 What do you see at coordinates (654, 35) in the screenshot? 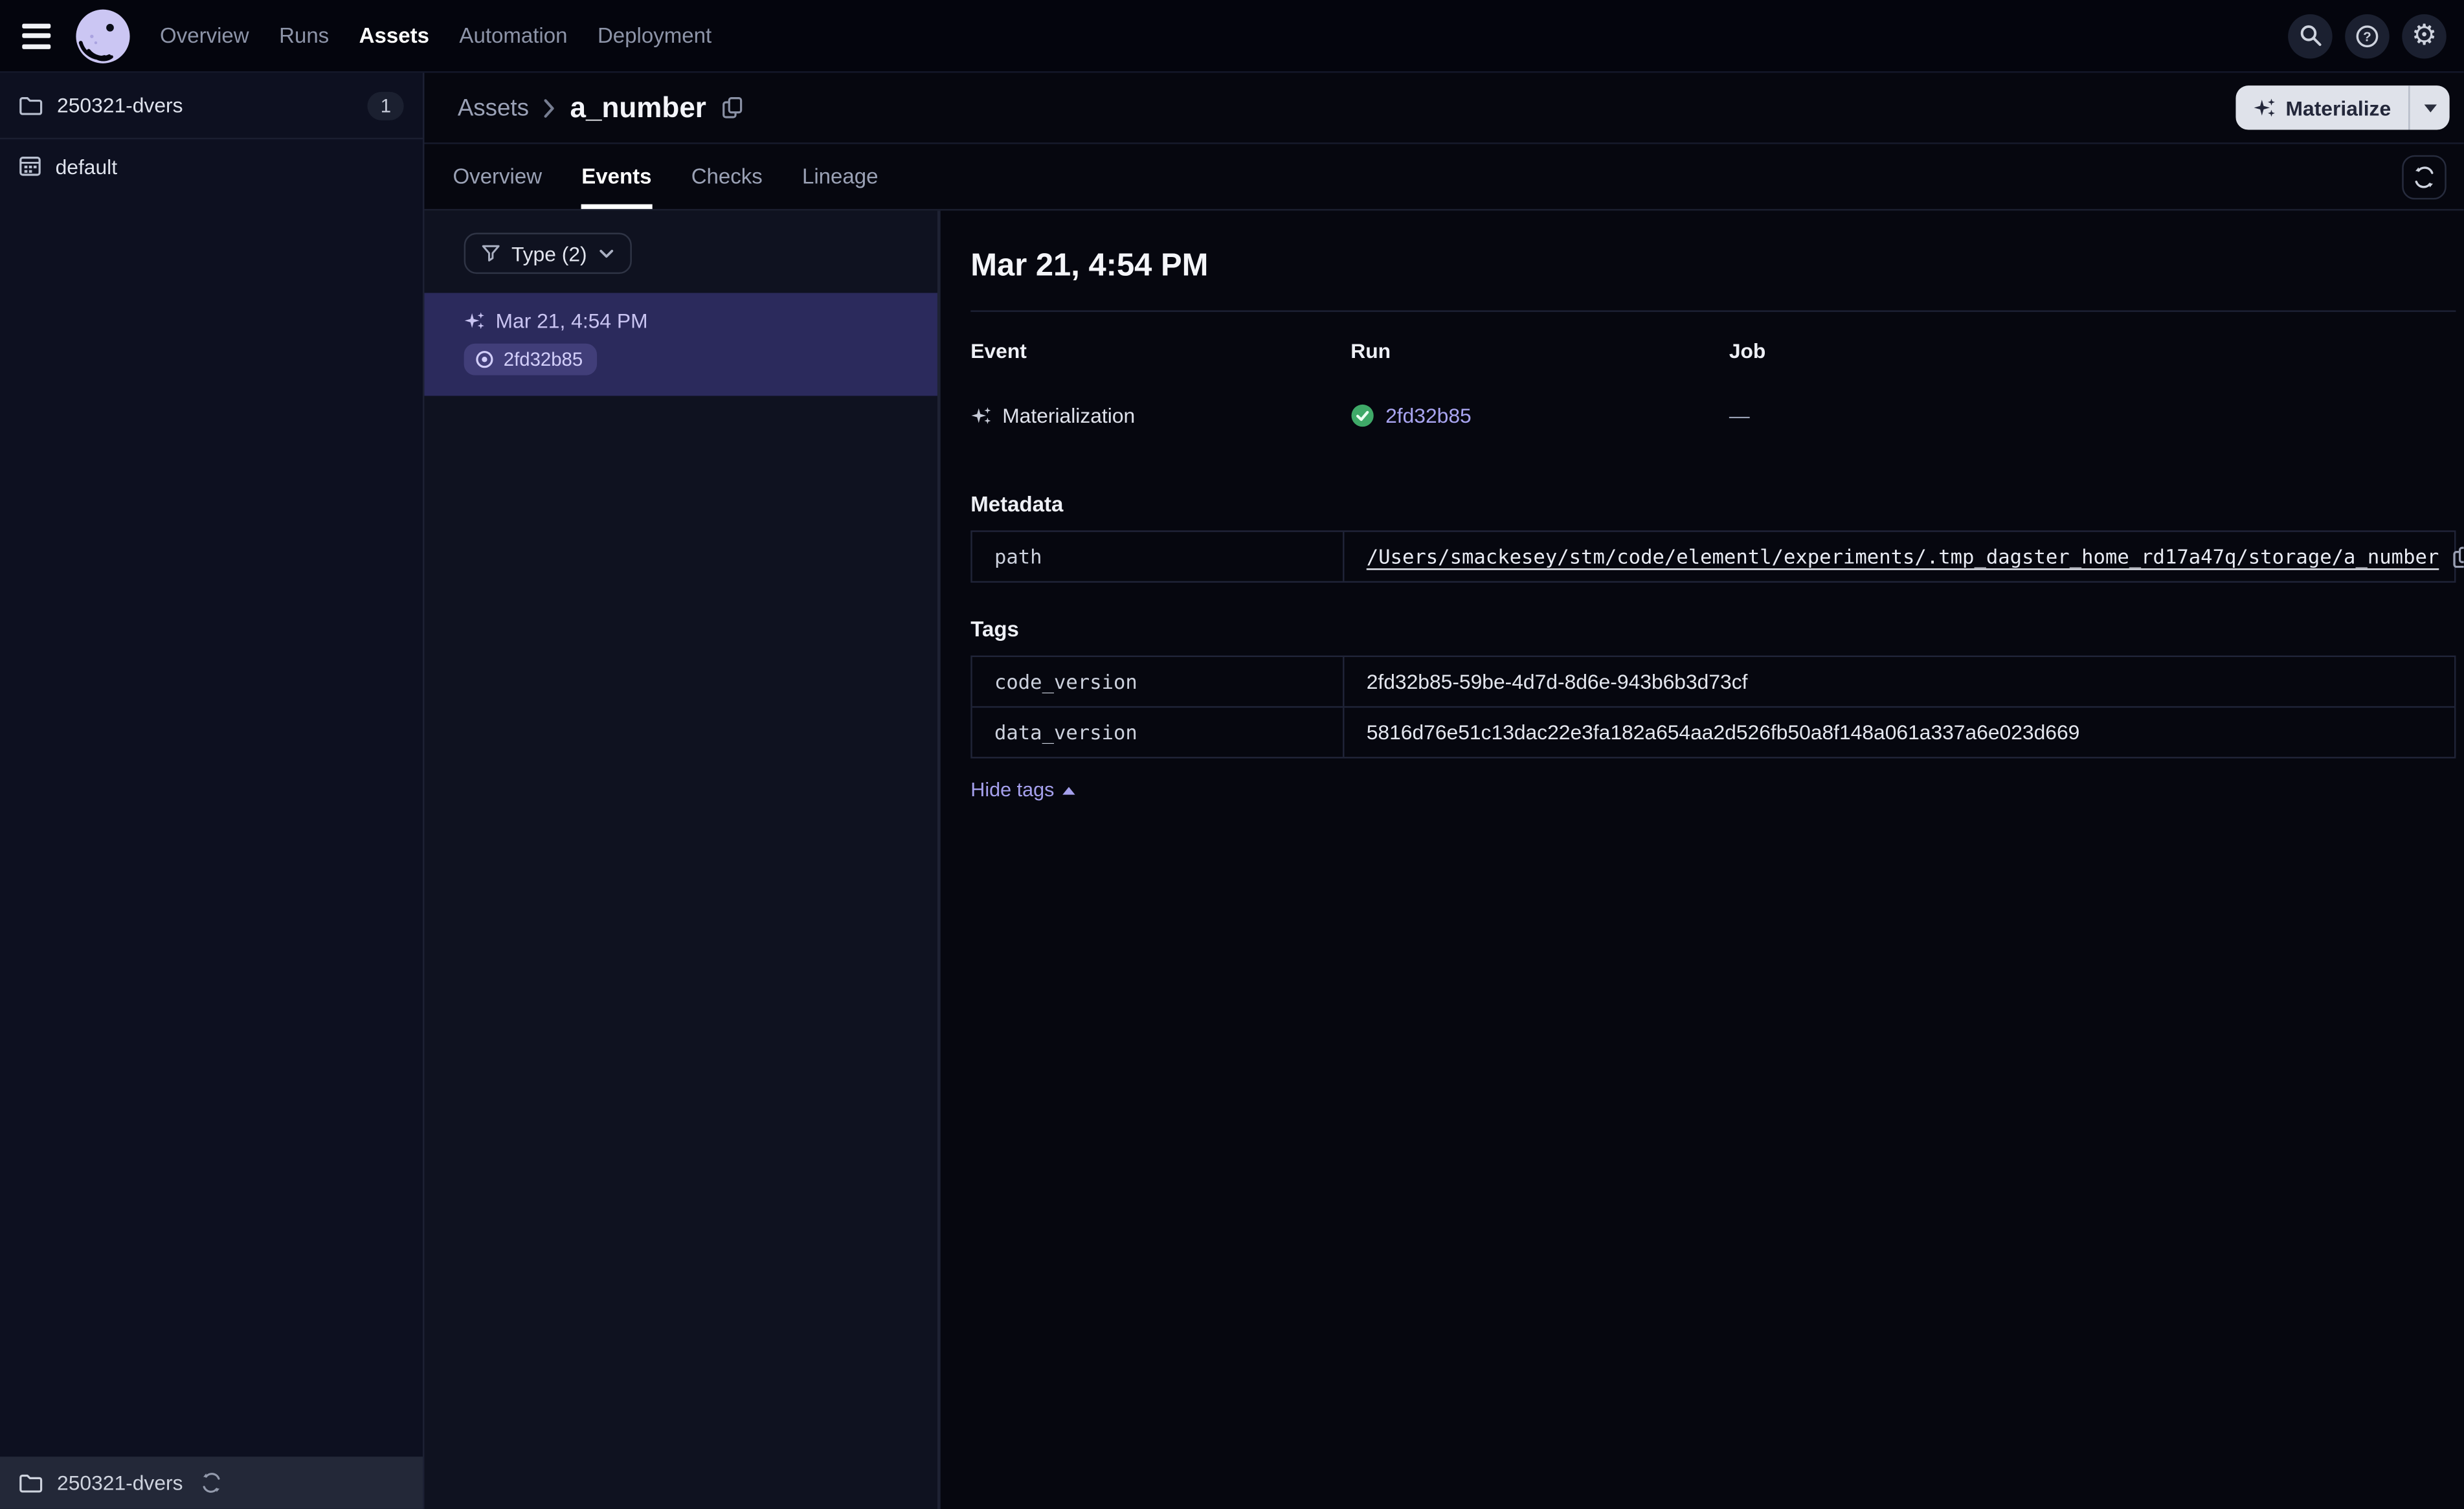
I see `nav-deployment: Deployment` at bounding box center [654, 35].